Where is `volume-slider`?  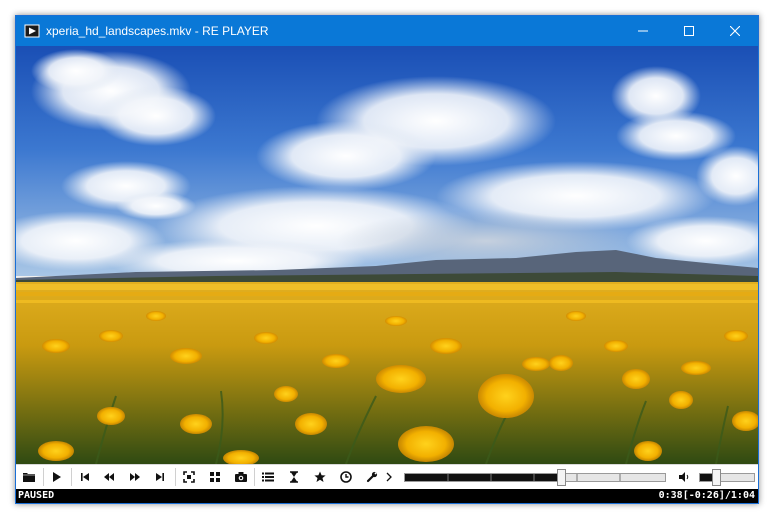 volume-slider is located at coordinates (727, 477).